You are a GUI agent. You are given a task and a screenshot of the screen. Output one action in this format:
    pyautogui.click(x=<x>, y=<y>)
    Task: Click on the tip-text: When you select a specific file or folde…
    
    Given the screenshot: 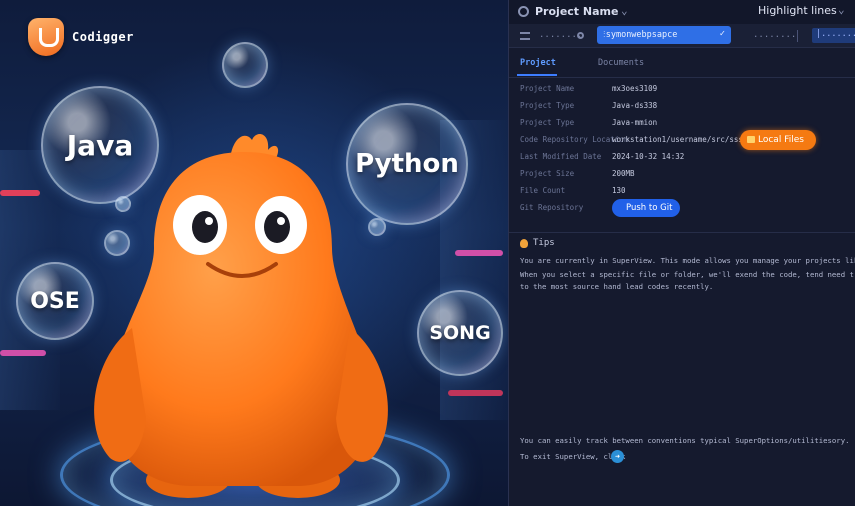 What is the action you would take?
    pyautogui.click(x=687, y=274)
    